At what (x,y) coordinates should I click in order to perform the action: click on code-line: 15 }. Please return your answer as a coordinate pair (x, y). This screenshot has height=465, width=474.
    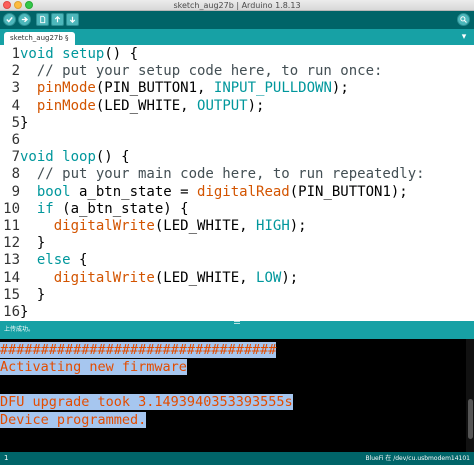
    Looking at the image, I should click on (22, 295).